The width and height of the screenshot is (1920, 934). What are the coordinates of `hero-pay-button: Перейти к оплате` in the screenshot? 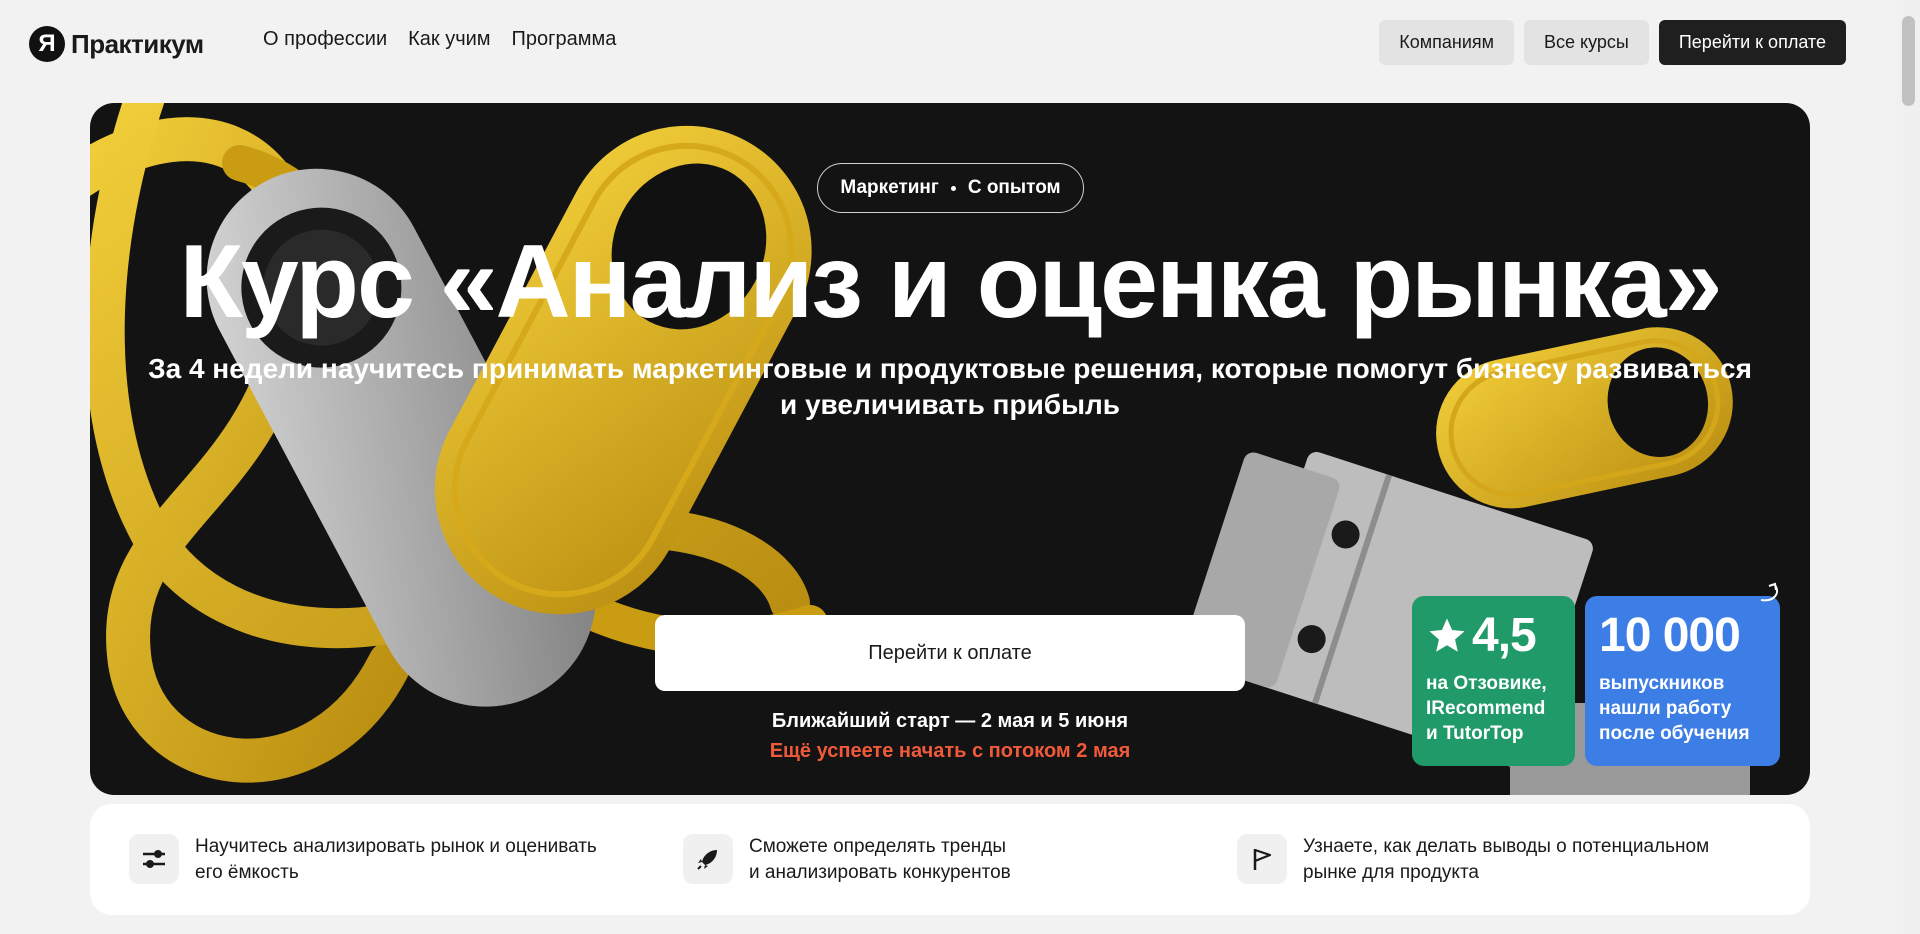 It's located at (950, 653).